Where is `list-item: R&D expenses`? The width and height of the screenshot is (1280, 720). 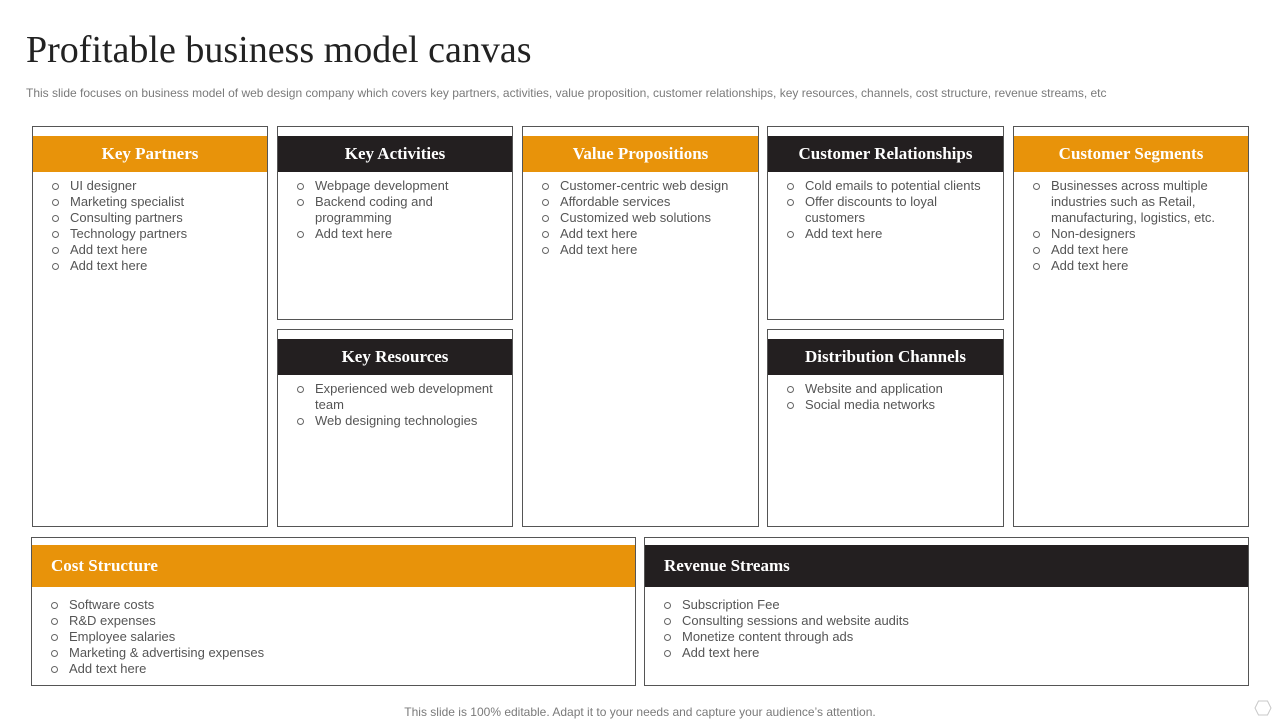 list-item: R&D expenses is located at coordinates (338, 621).